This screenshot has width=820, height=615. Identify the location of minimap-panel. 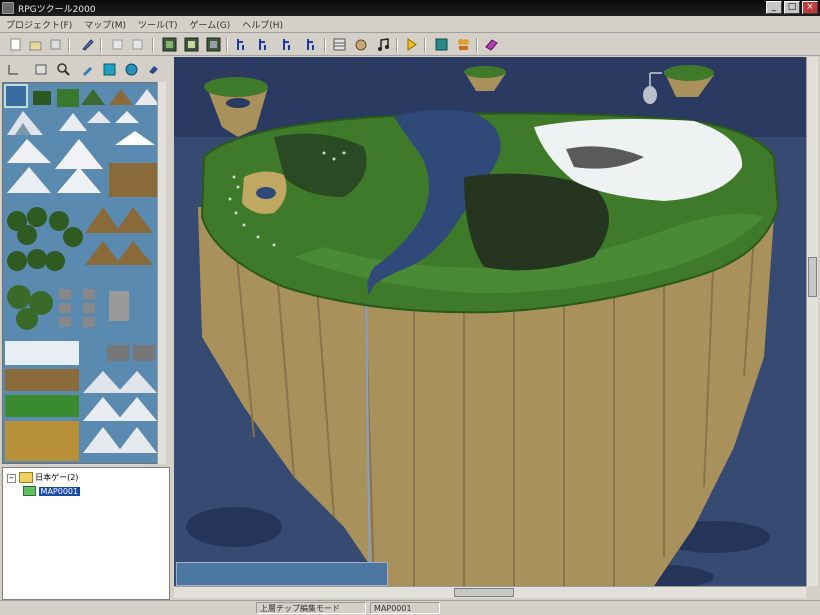
(282, 574).